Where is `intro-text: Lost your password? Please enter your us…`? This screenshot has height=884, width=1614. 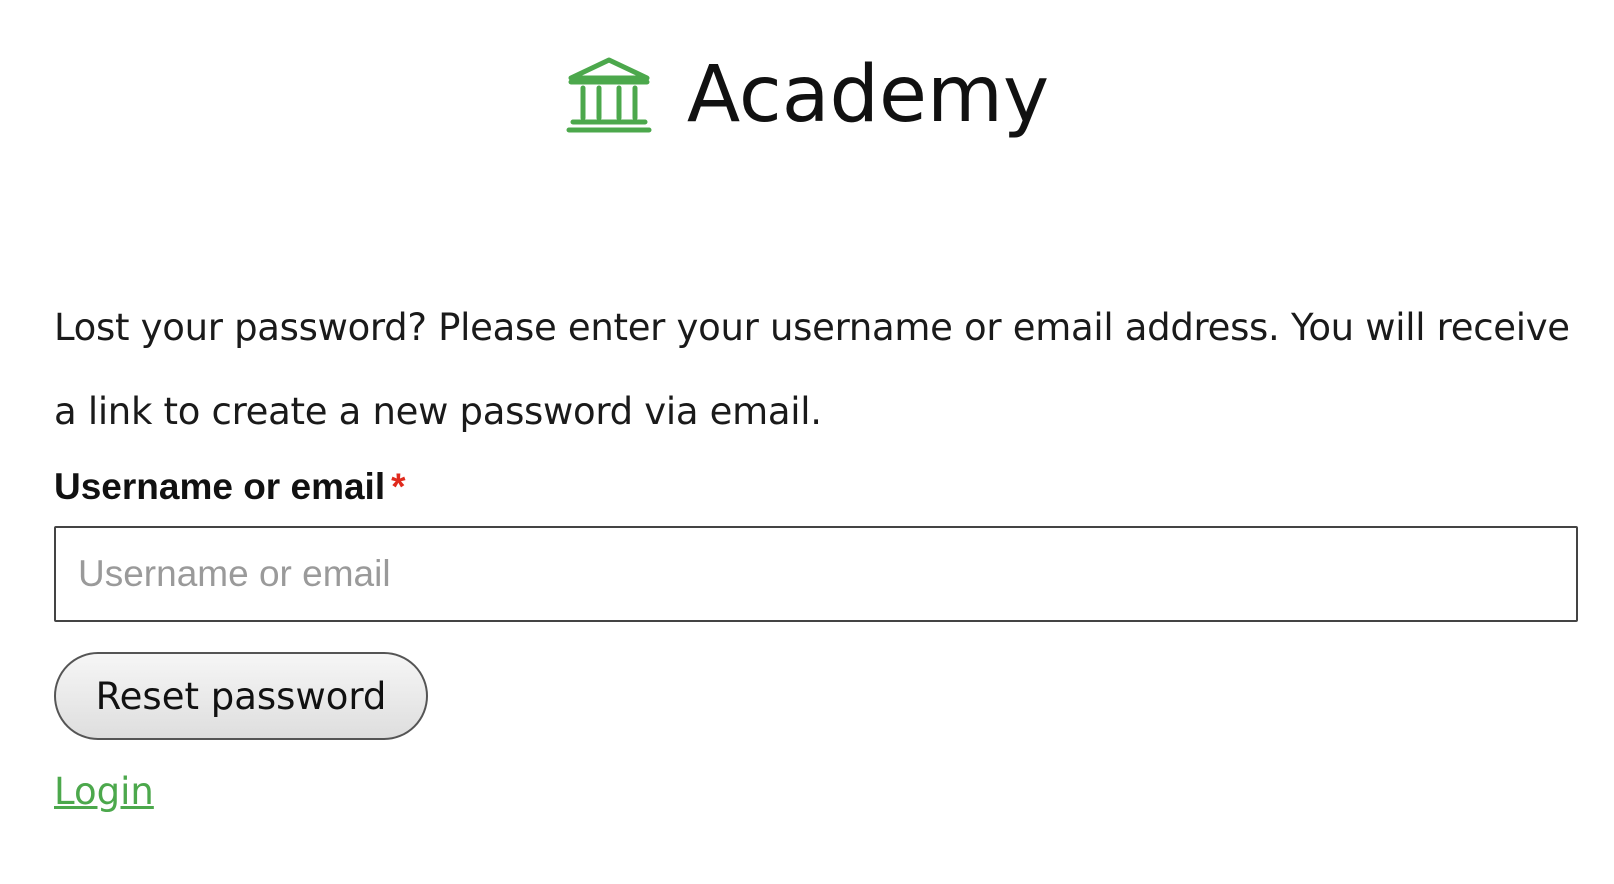
intro-text: Lost your password? Please enter your us… is located at coordinates (812, 369).